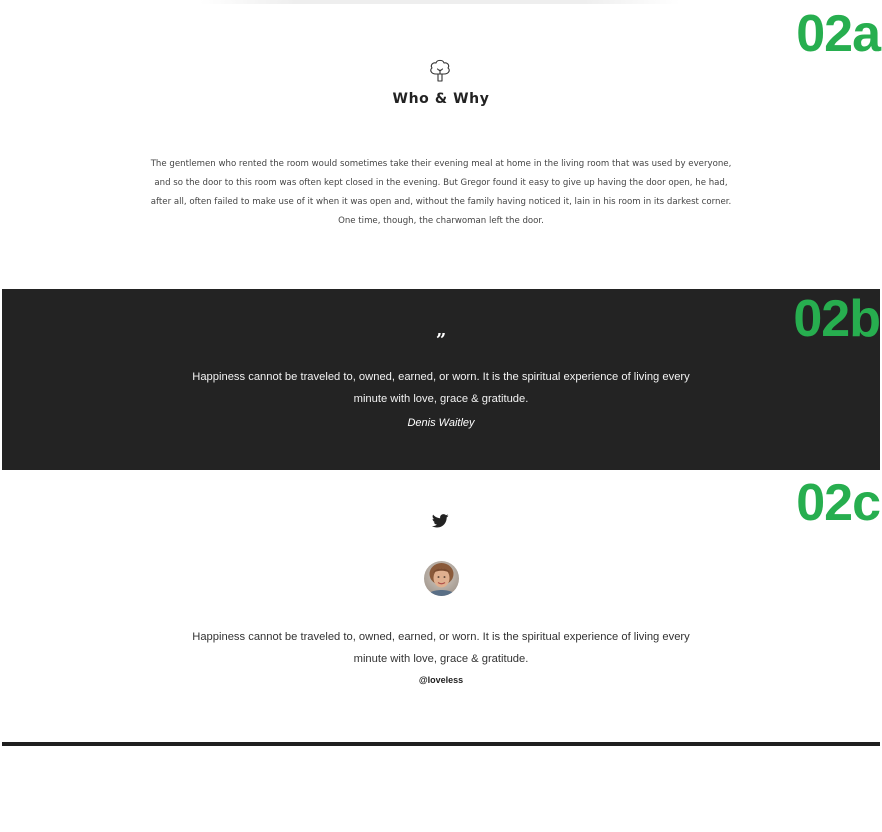 The width and height of the screenshot is (882, 832). I want to click on section-tag-02a: 02a, so click(838, 34).